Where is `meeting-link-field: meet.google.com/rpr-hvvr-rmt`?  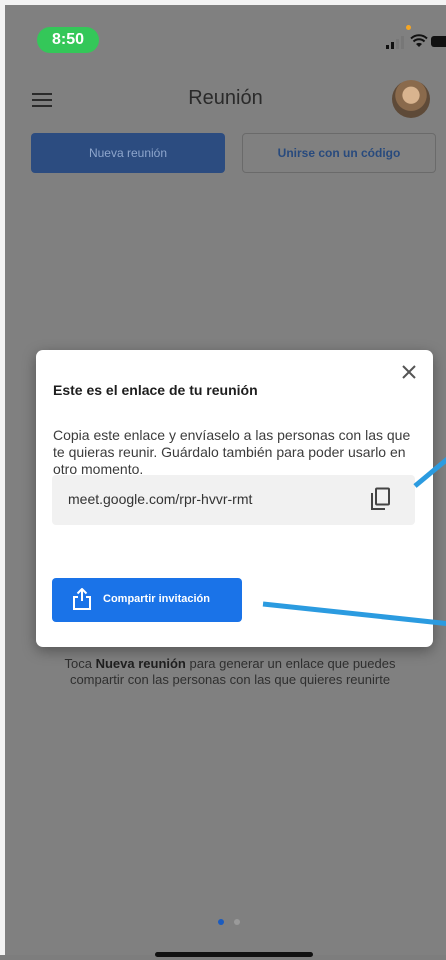
meeting-link-field: meet.google.com/rpr-hvvr-rmt is located at coordinates (233, 500).